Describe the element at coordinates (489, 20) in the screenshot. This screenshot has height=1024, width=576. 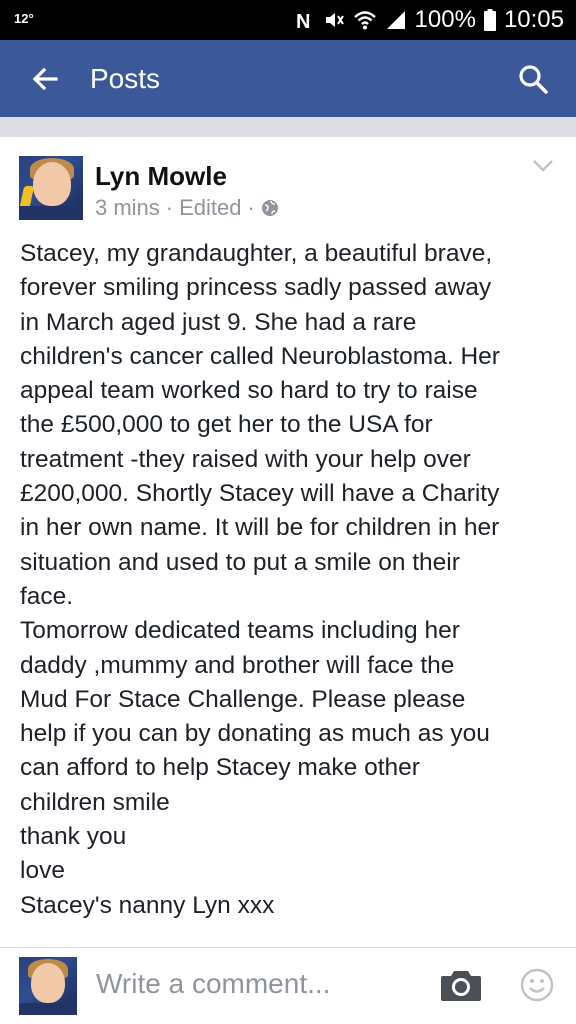
I see `battery-icon` at that location.